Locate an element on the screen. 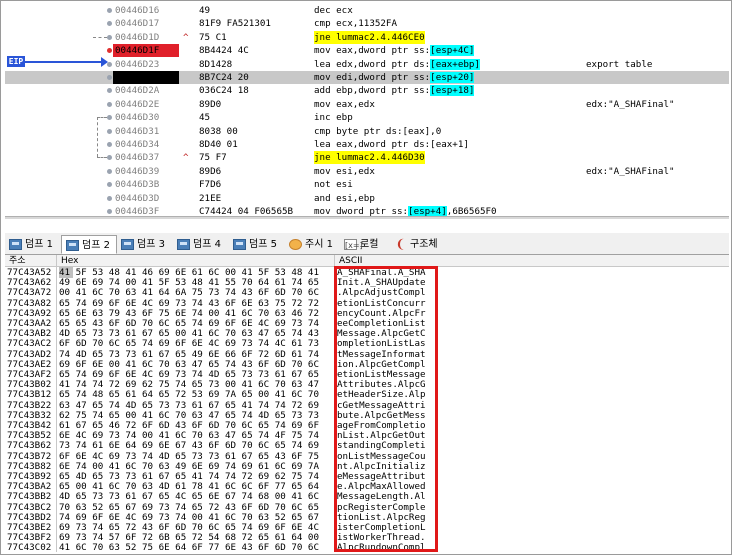 The image size is (732, 555). disasm-instruction: and esi,ebp is located at coordinates (344, 198).